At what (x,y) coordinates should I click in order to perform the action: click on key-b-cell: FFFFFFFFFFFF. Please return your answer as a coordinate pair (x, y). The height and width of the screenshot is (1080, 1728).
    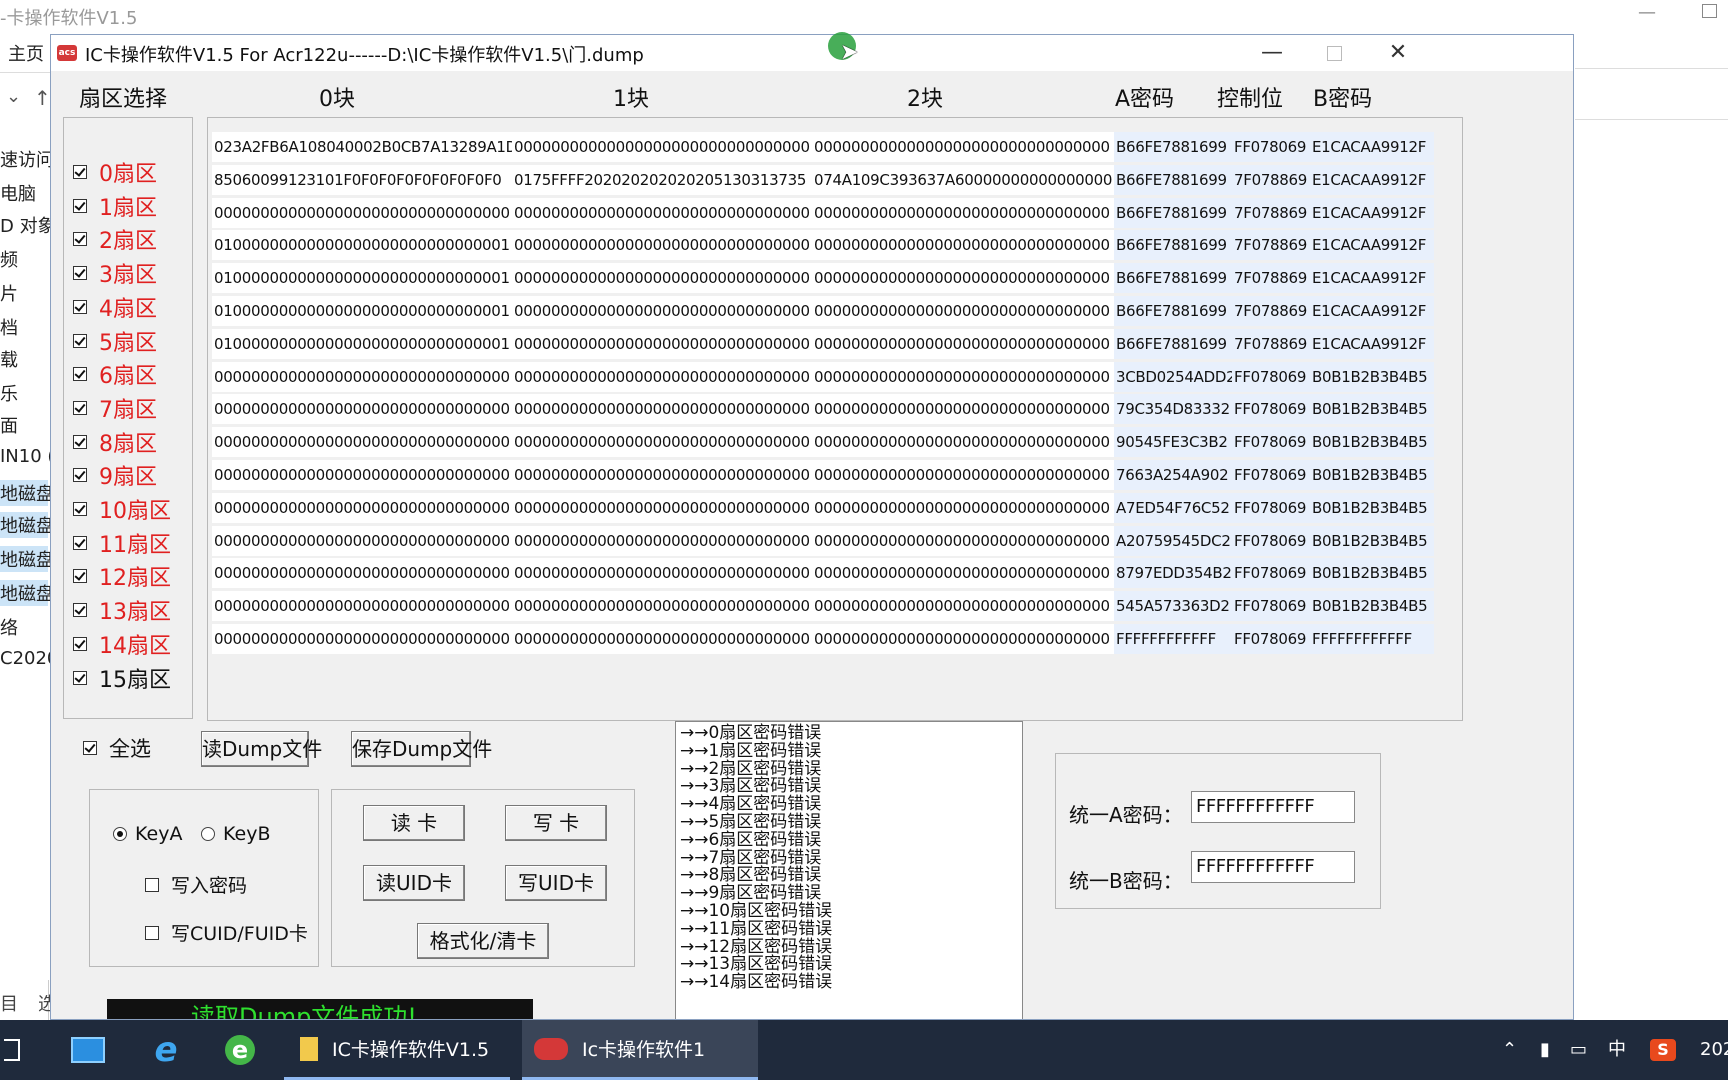
    Looking at the image, I should click on (1372, 639).